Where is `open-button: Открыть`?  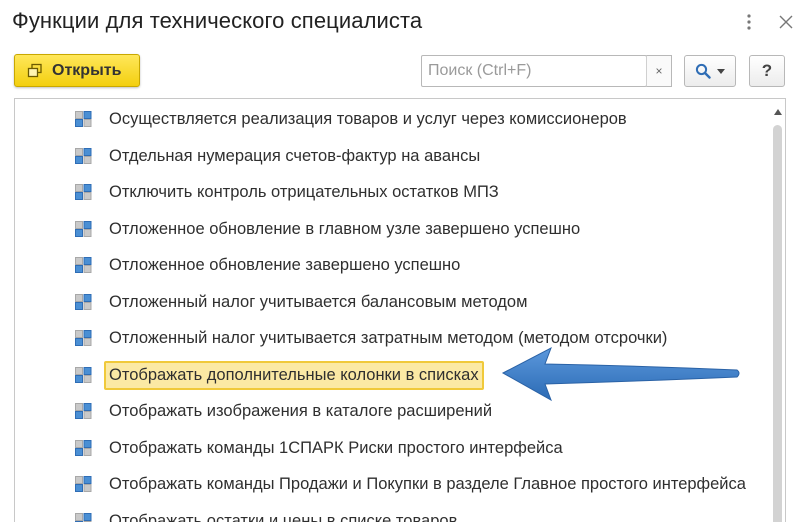
open-button: Открыть is located at coordinates (77, 70).